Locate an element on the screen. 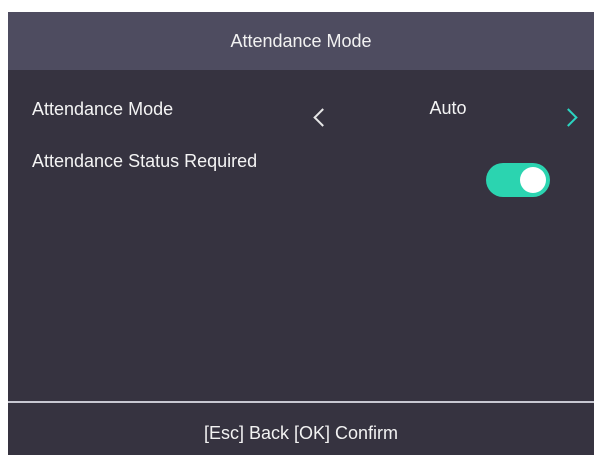  attendance-mode-value: Auto is located at coordinates (448, 108).